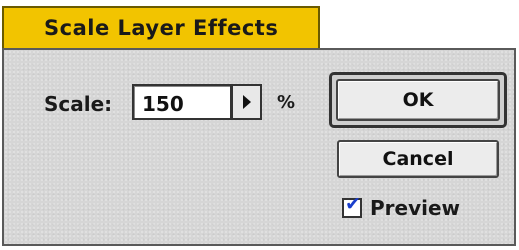 The height and width of the screenshot is (250, 519). I want to click on percent-unit-label: %, so click(286, 102).